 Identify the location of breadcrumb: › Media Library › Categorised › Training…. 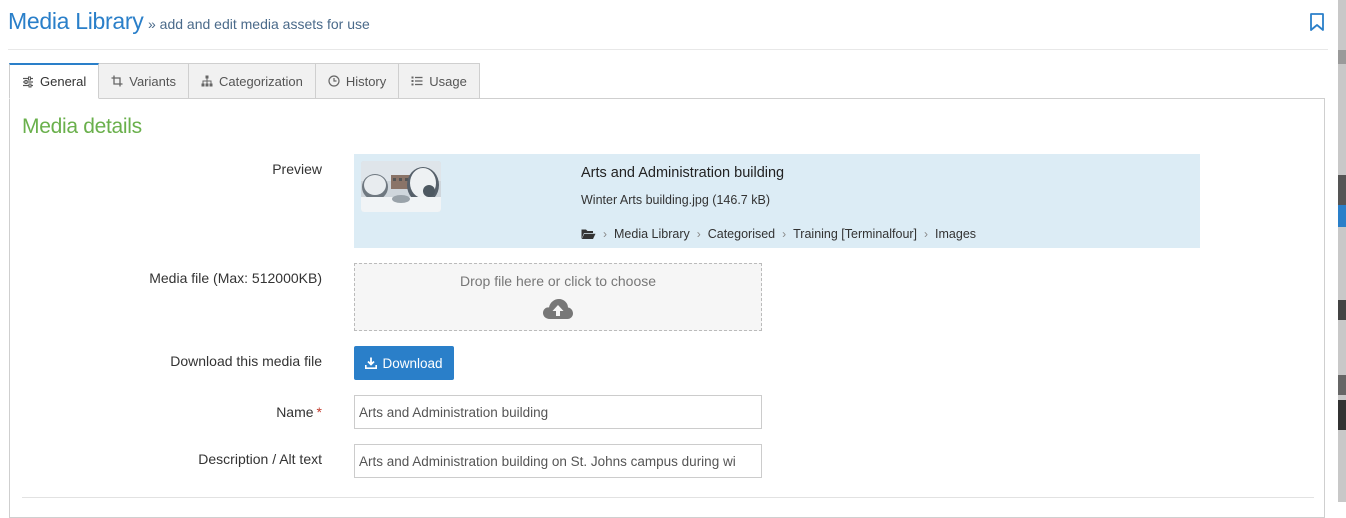
(778, 234).